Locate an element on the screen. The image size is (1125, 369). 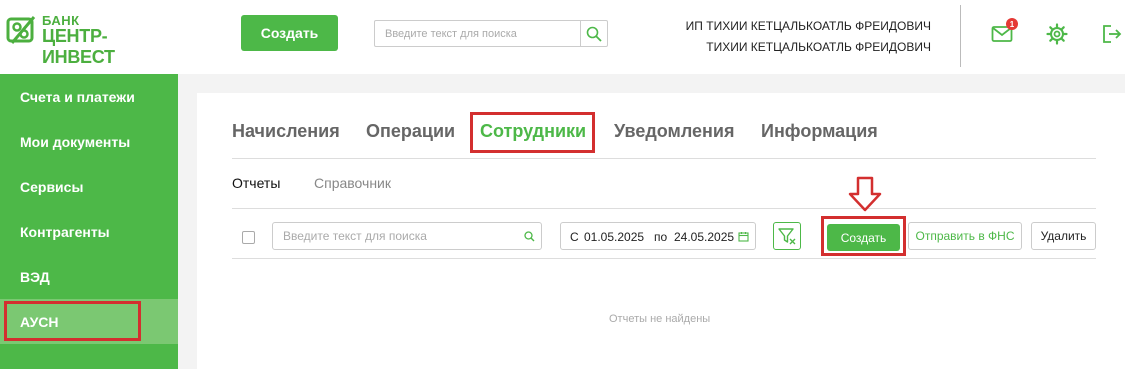
bank-logo: БАНК ЦЕНТР-ИНВЕСТ is located at coordinates (91, 39).